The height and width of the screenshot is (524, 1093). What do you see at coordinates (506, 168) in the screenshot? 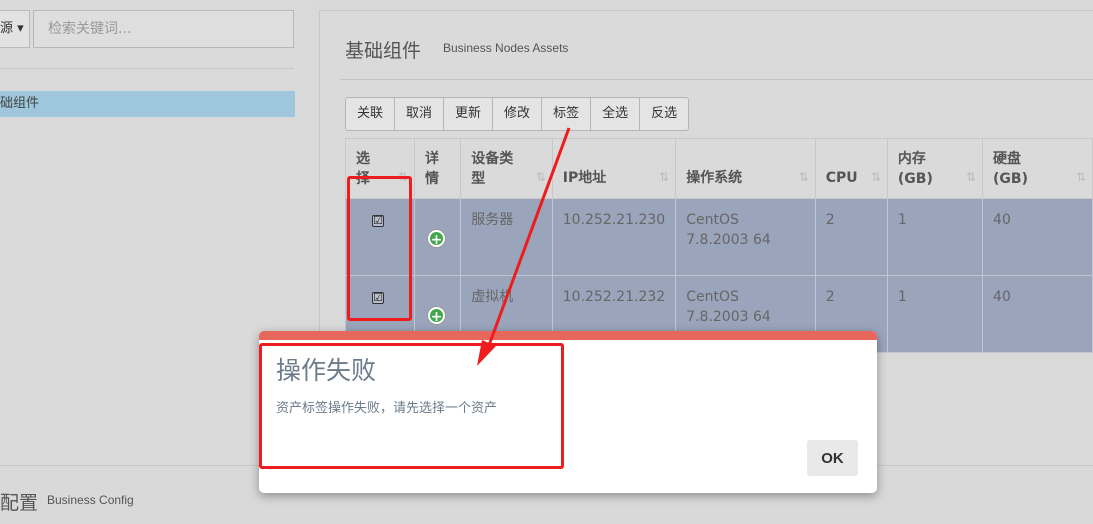
I see `col-header-device-type: 设备类 型 ⇅` at bounding box center [506, 168].